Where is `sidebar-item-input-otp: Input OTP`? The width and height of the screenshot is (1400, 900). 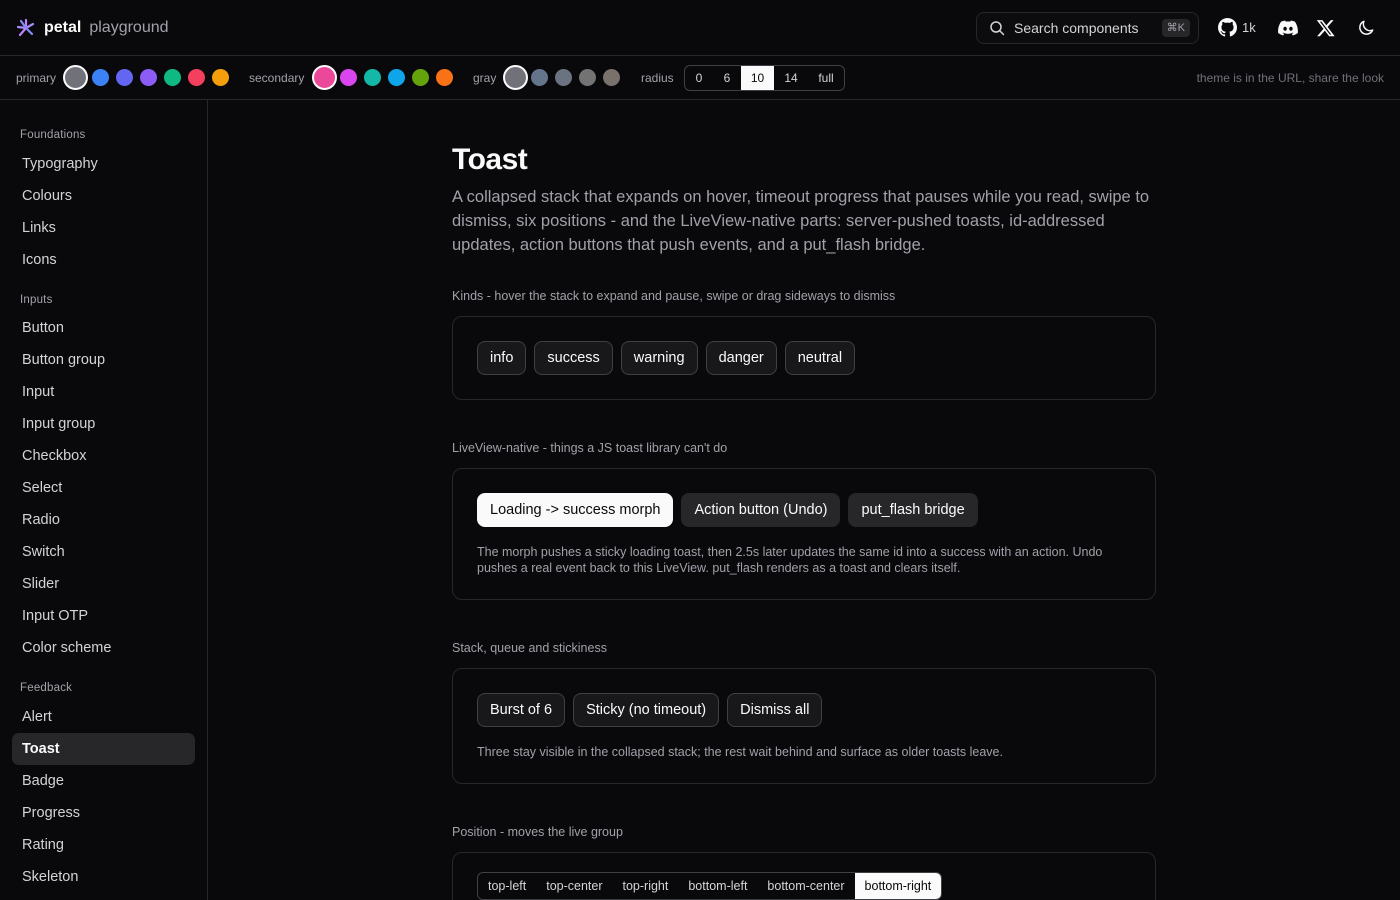 sidebar-item-input-otp: Input OTP is located at coordinates (103, 616).